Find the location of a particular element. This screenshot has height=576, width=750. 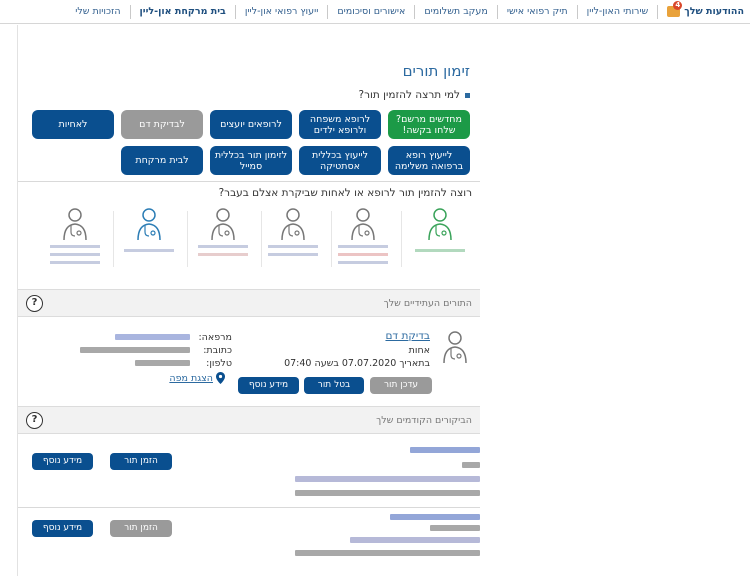

who-question: למי תרצה להזמין תור? is located at coordinates (414, 95).